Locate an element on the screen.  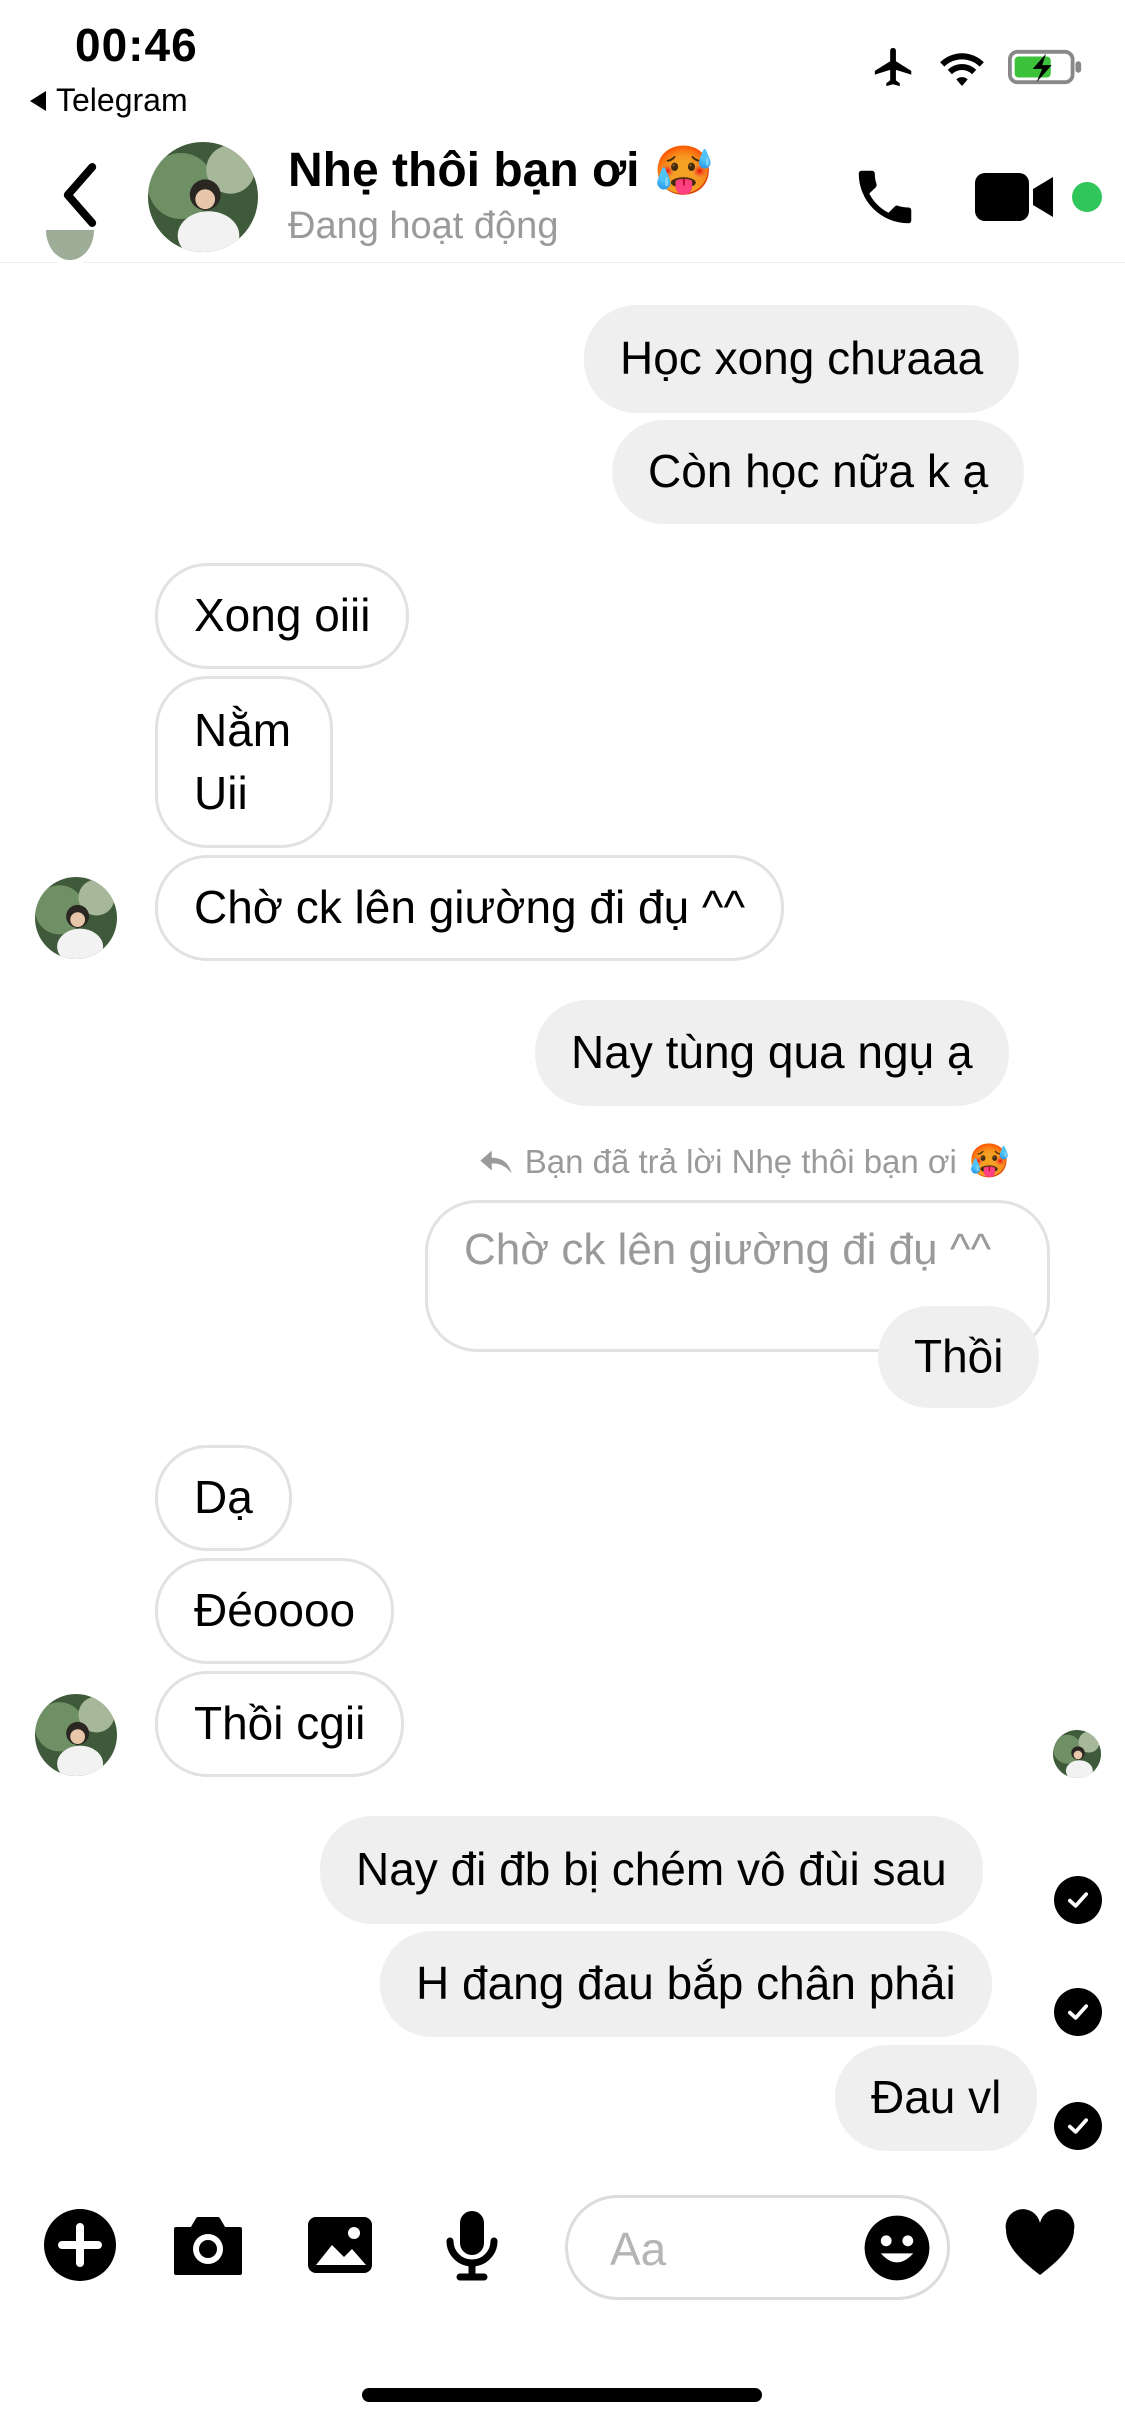
back-chevron-icon is located at coordinates (80, 195).